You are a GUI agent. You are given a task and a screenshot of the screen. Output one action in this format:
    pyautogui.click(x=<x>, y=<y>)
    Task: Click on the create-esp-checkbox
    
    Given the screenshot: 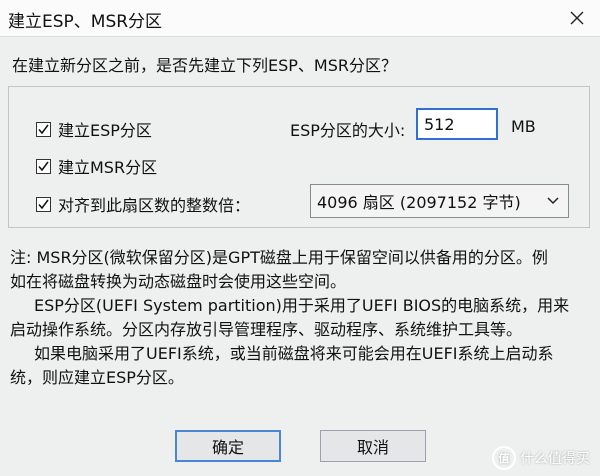 What is the action you would take?
    pyautogui.click(x=43, y=129)
    